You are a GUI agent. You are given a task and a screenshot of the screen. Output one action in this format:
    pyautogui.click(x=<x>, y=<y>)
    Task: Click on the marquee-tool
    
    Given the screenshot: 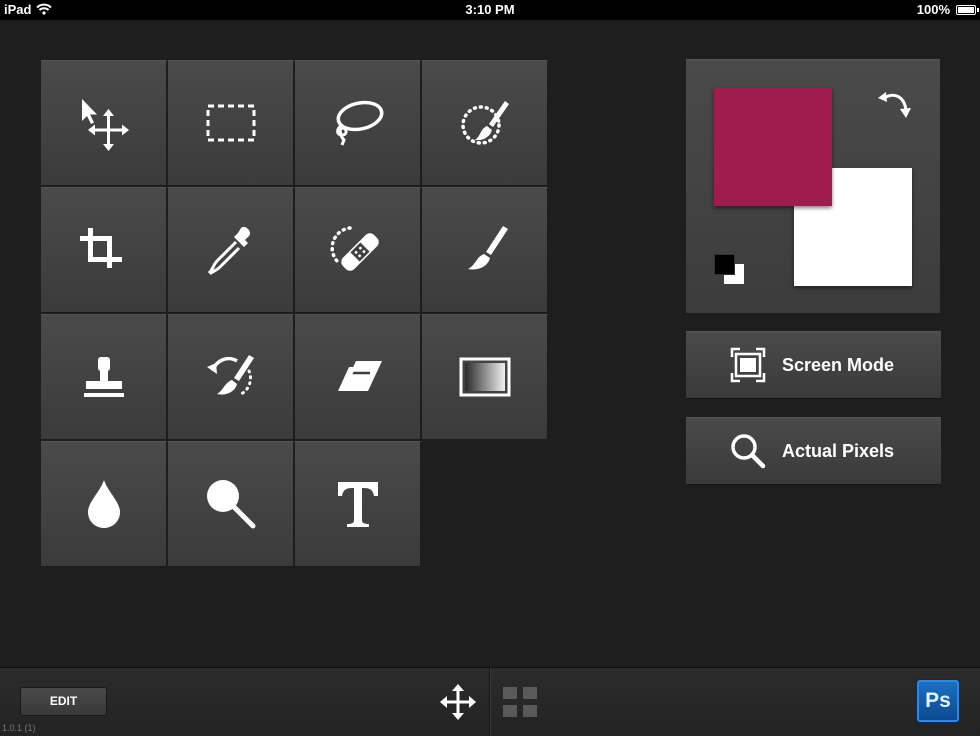 What is the action you would take?
    pyautogui.click(x=231, y=123)
    